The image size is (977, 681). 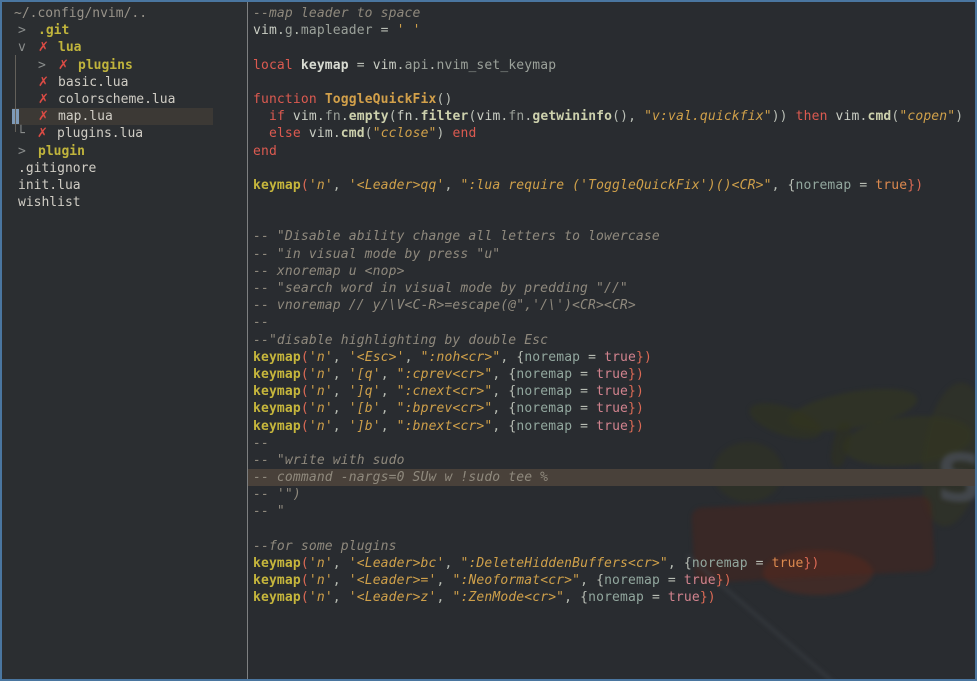 I want to click on editor-line: function ToggleQuickFix(), so click(x=611, y=99).